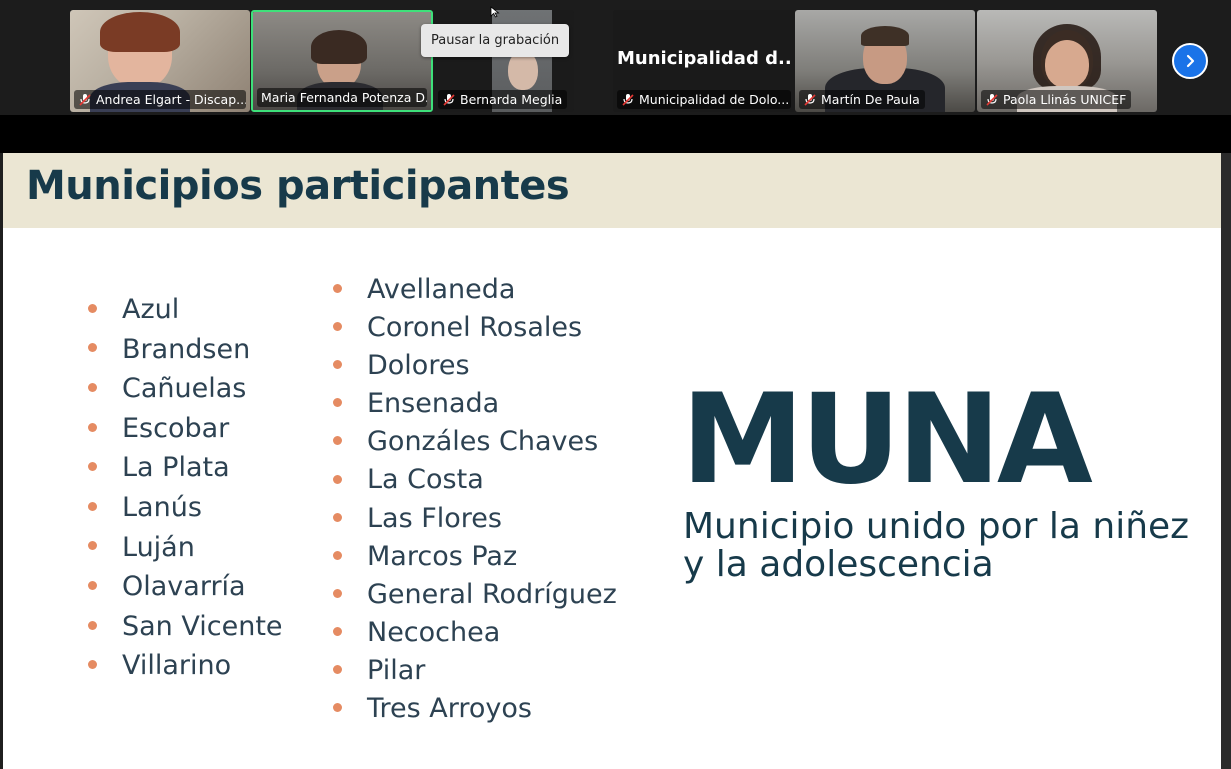 Image resolution: width=1231 pixels, height=769 pixels. Describe the element at coordinates (185, 627) in the screenshot. I see `list-item: San Vicente` at that location.